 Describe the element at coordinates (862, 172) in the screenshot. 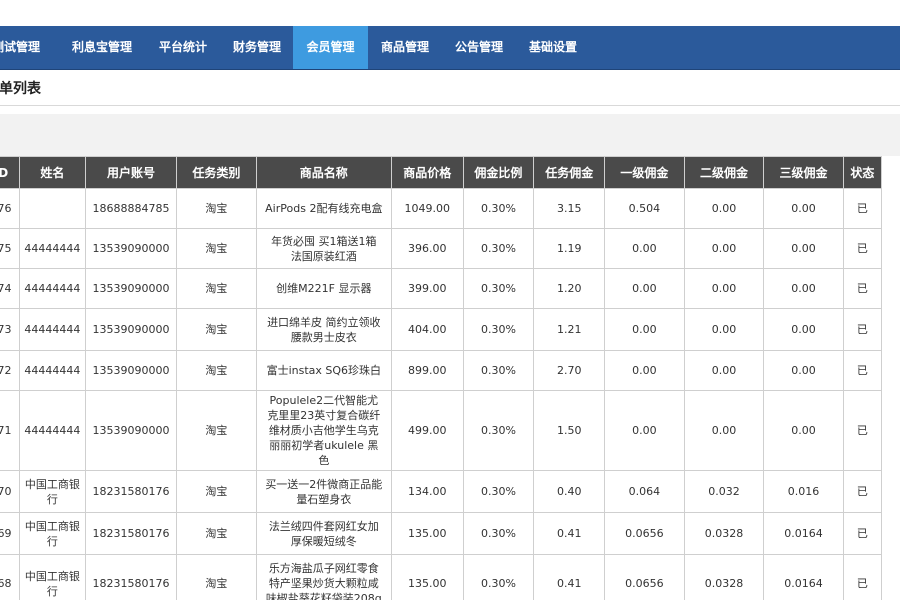

I see `col-header-status: 状态` at that location.